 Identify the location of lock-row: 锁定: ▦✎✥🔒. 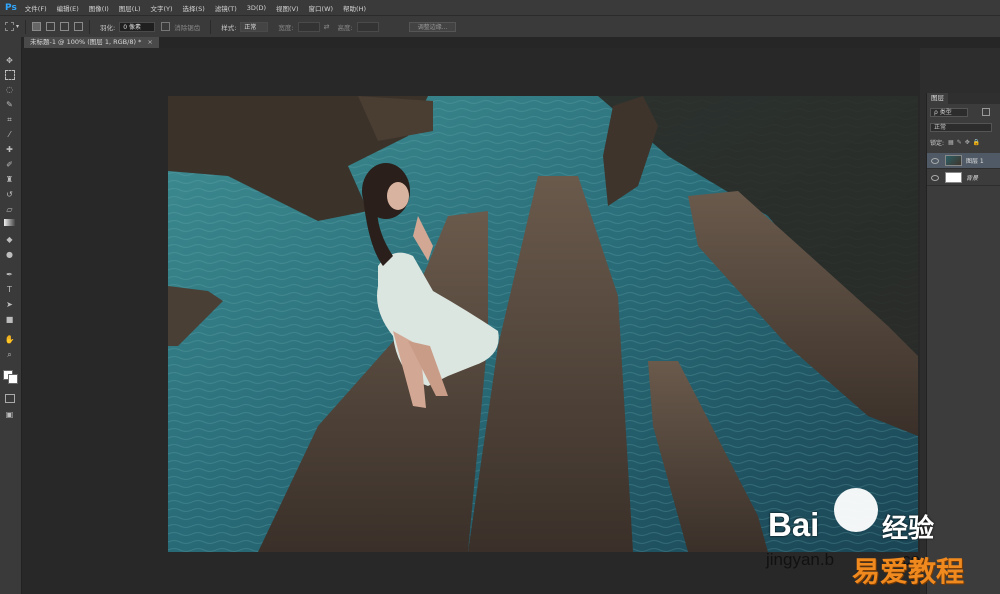
(964, 142).